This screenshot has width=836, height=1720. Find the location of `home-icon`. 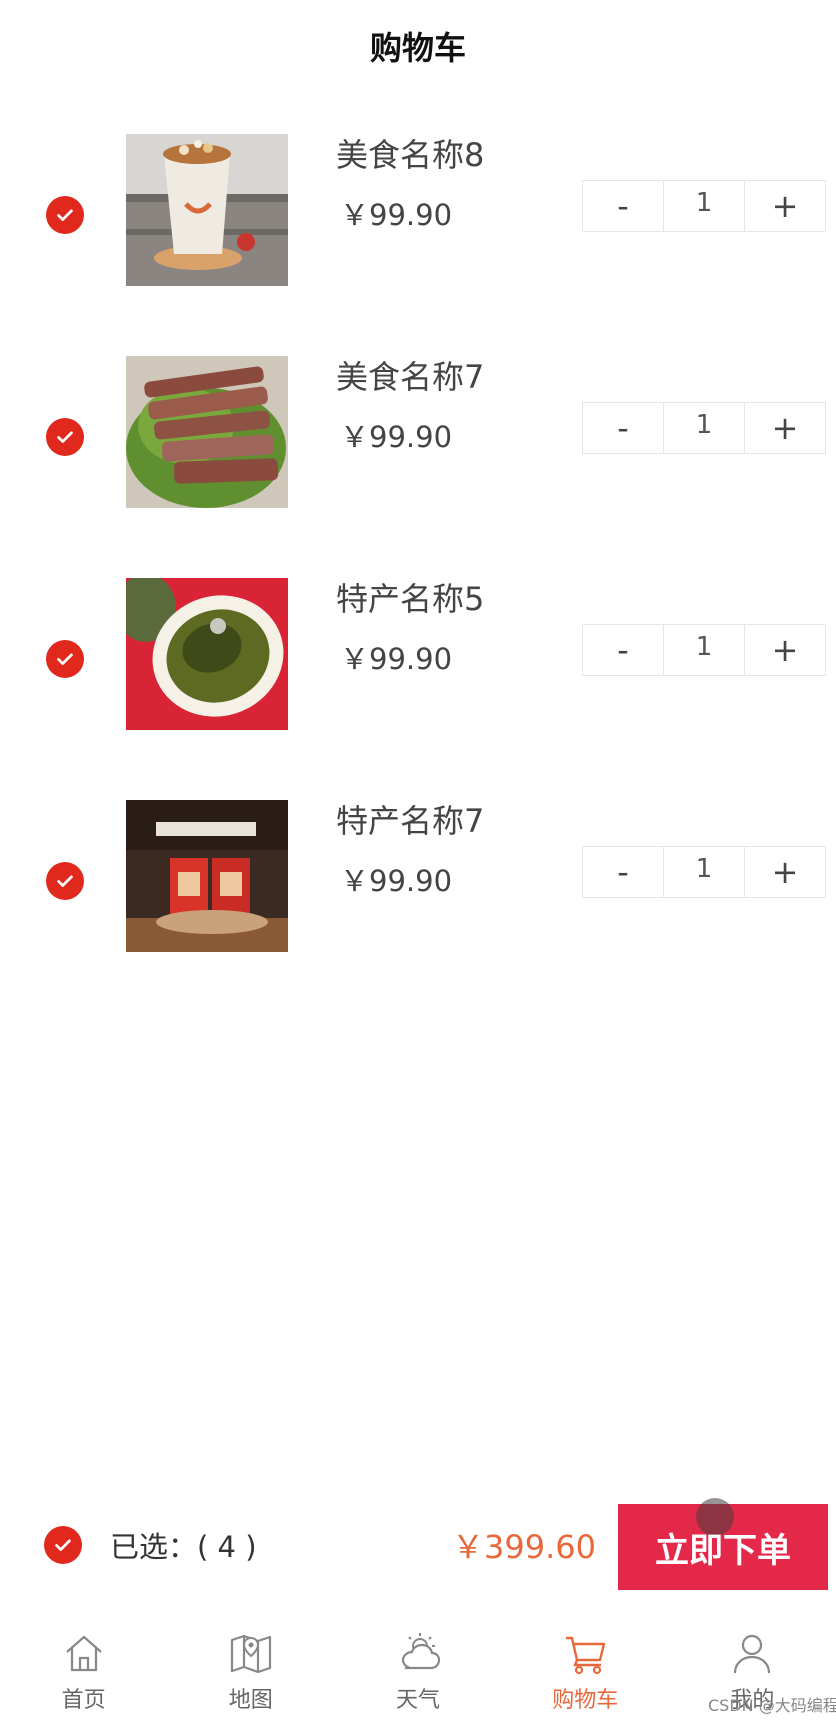

home-icon is located at coordinates (83, 1653).